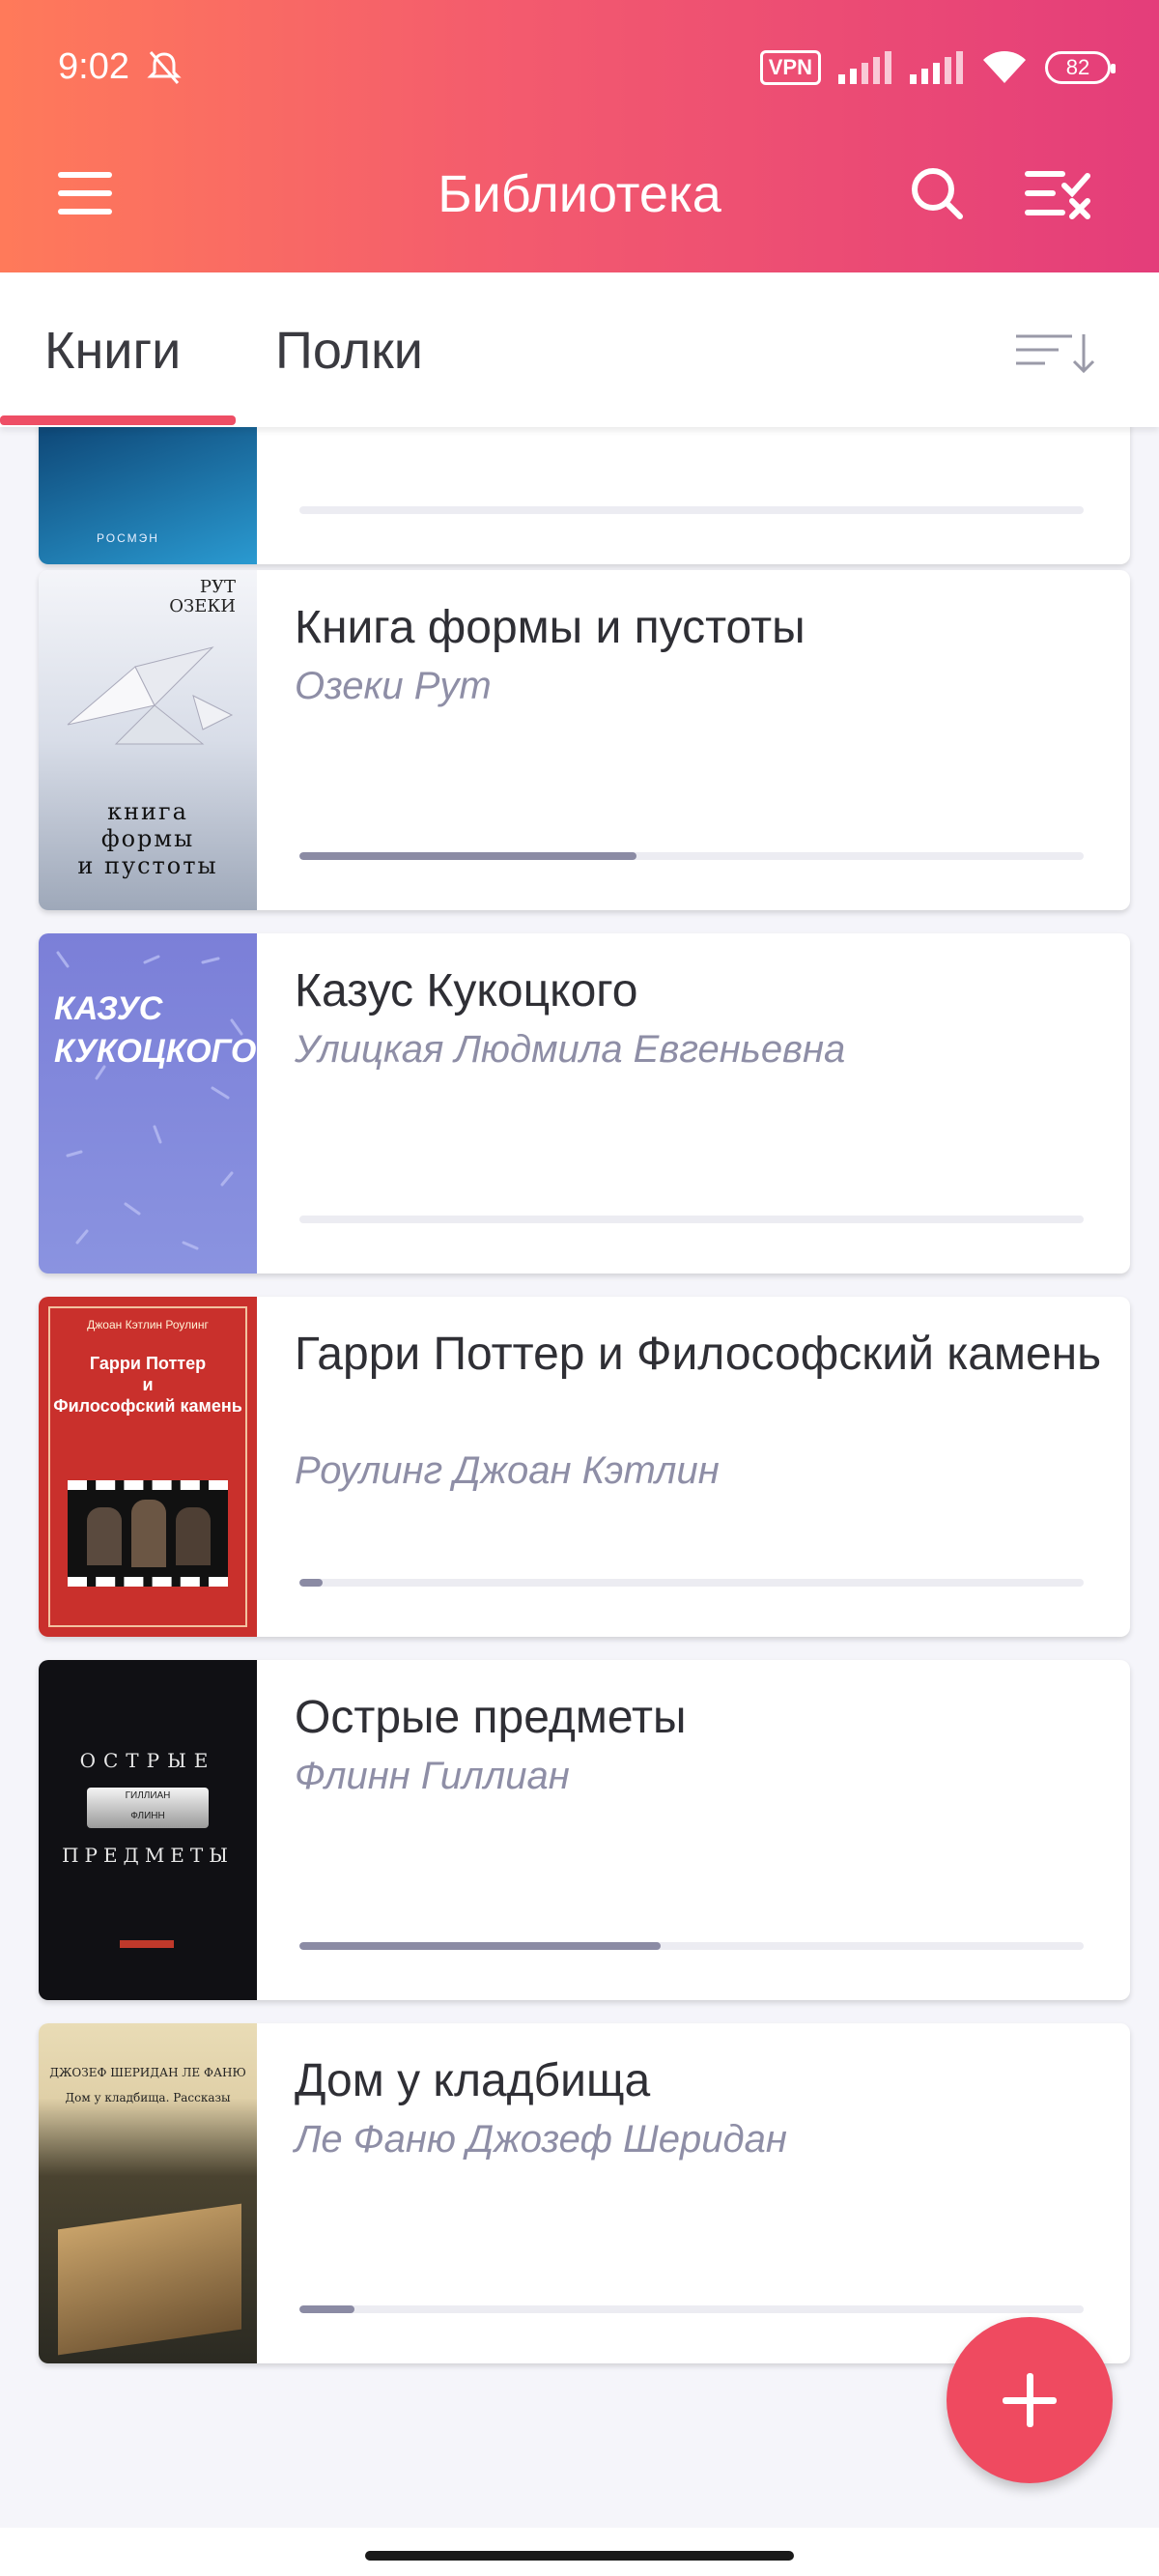 This screenshot has width=1159, height=2576. Describe the element at coordinates (148, 1534) in the screenshot. I see `cover-film-strip` at that location.